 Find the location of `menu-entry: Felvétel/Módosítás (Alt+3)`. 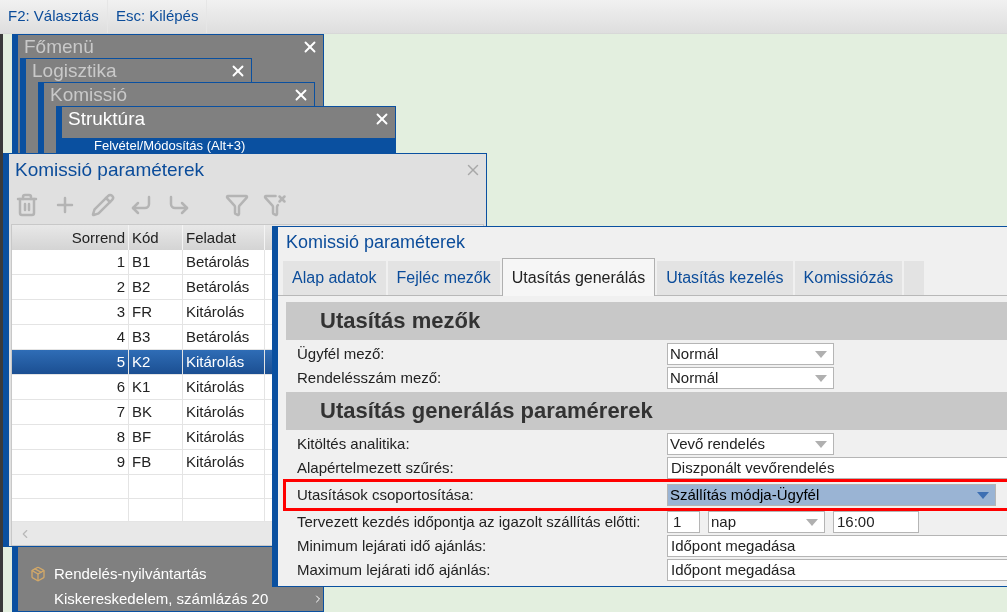

menu-entry: Felvétel/Módosítás (Alt+3) is located at coordinates (244, 145).